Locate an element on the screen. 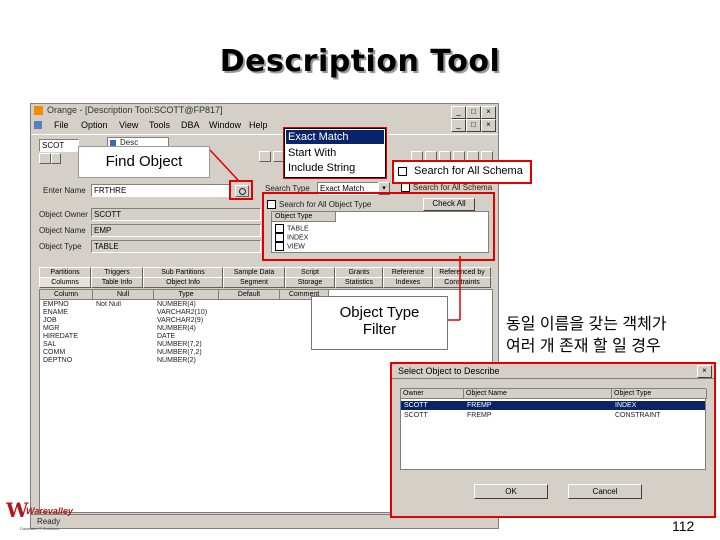 The image size is (720, 540). dropdown-option-include-string: Include String is located at coordinates (335, 168).